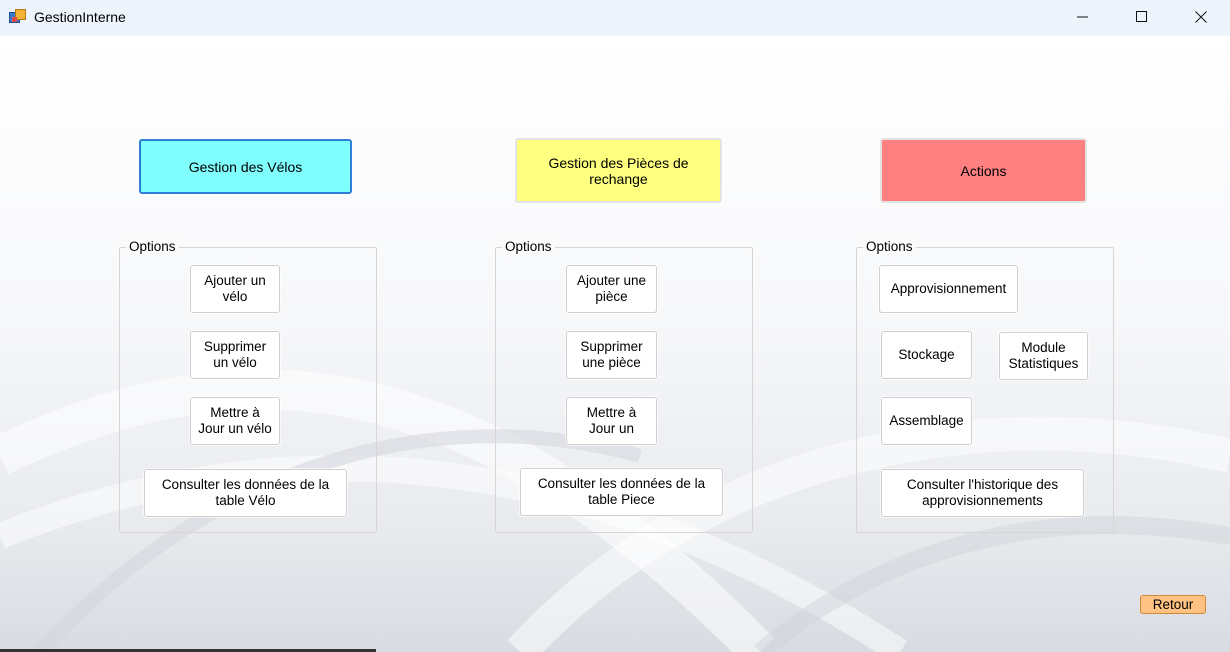 The image size is (1230, 652). I want to click on button-label: Approvisionnement, so click(948, 288).